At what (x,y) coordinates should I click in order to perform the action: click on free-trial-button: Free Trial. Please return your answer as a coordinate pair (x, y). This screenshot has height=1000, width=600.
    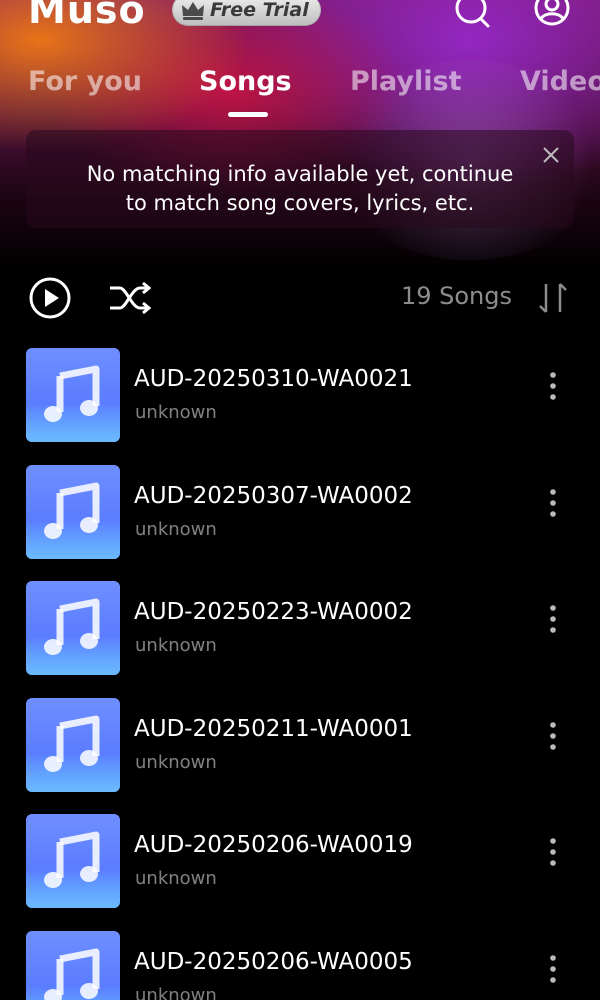
    Looking at the image, I should click on (246, 13).